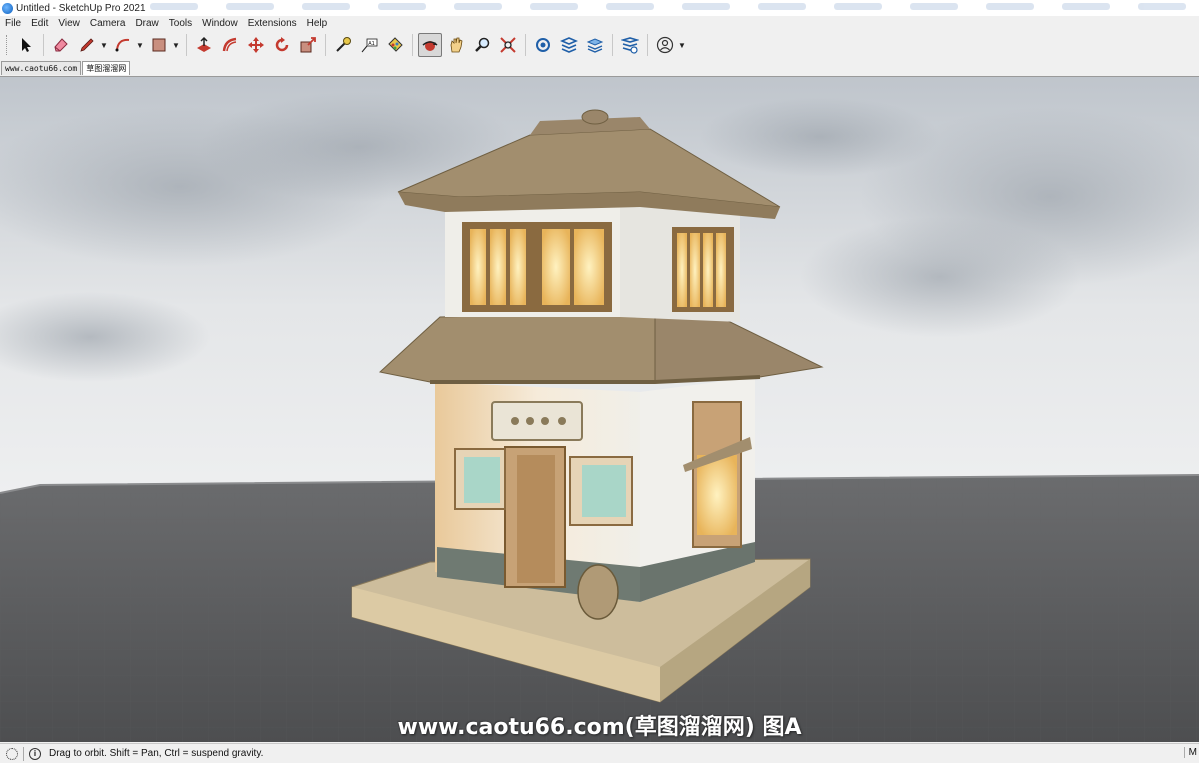  Describe the element at coordinates (272, 23) in the screenshot. I see `menu-extensions: Extensions` at that location.